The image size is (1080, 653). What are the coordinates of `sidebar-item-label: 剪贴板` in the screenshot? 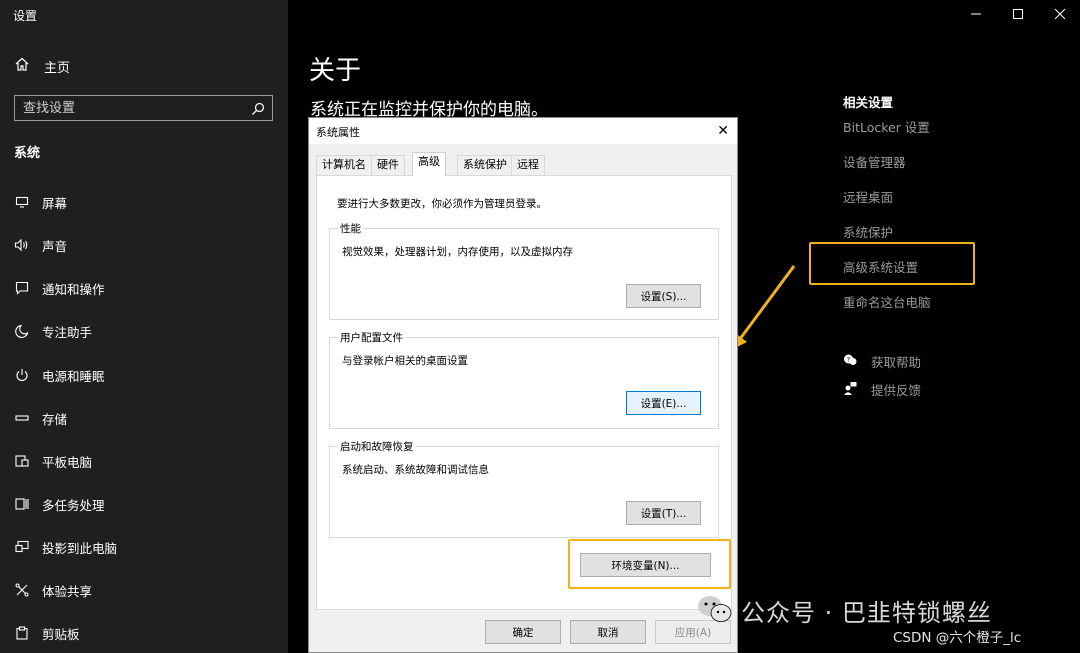 It's located at (61, 634).